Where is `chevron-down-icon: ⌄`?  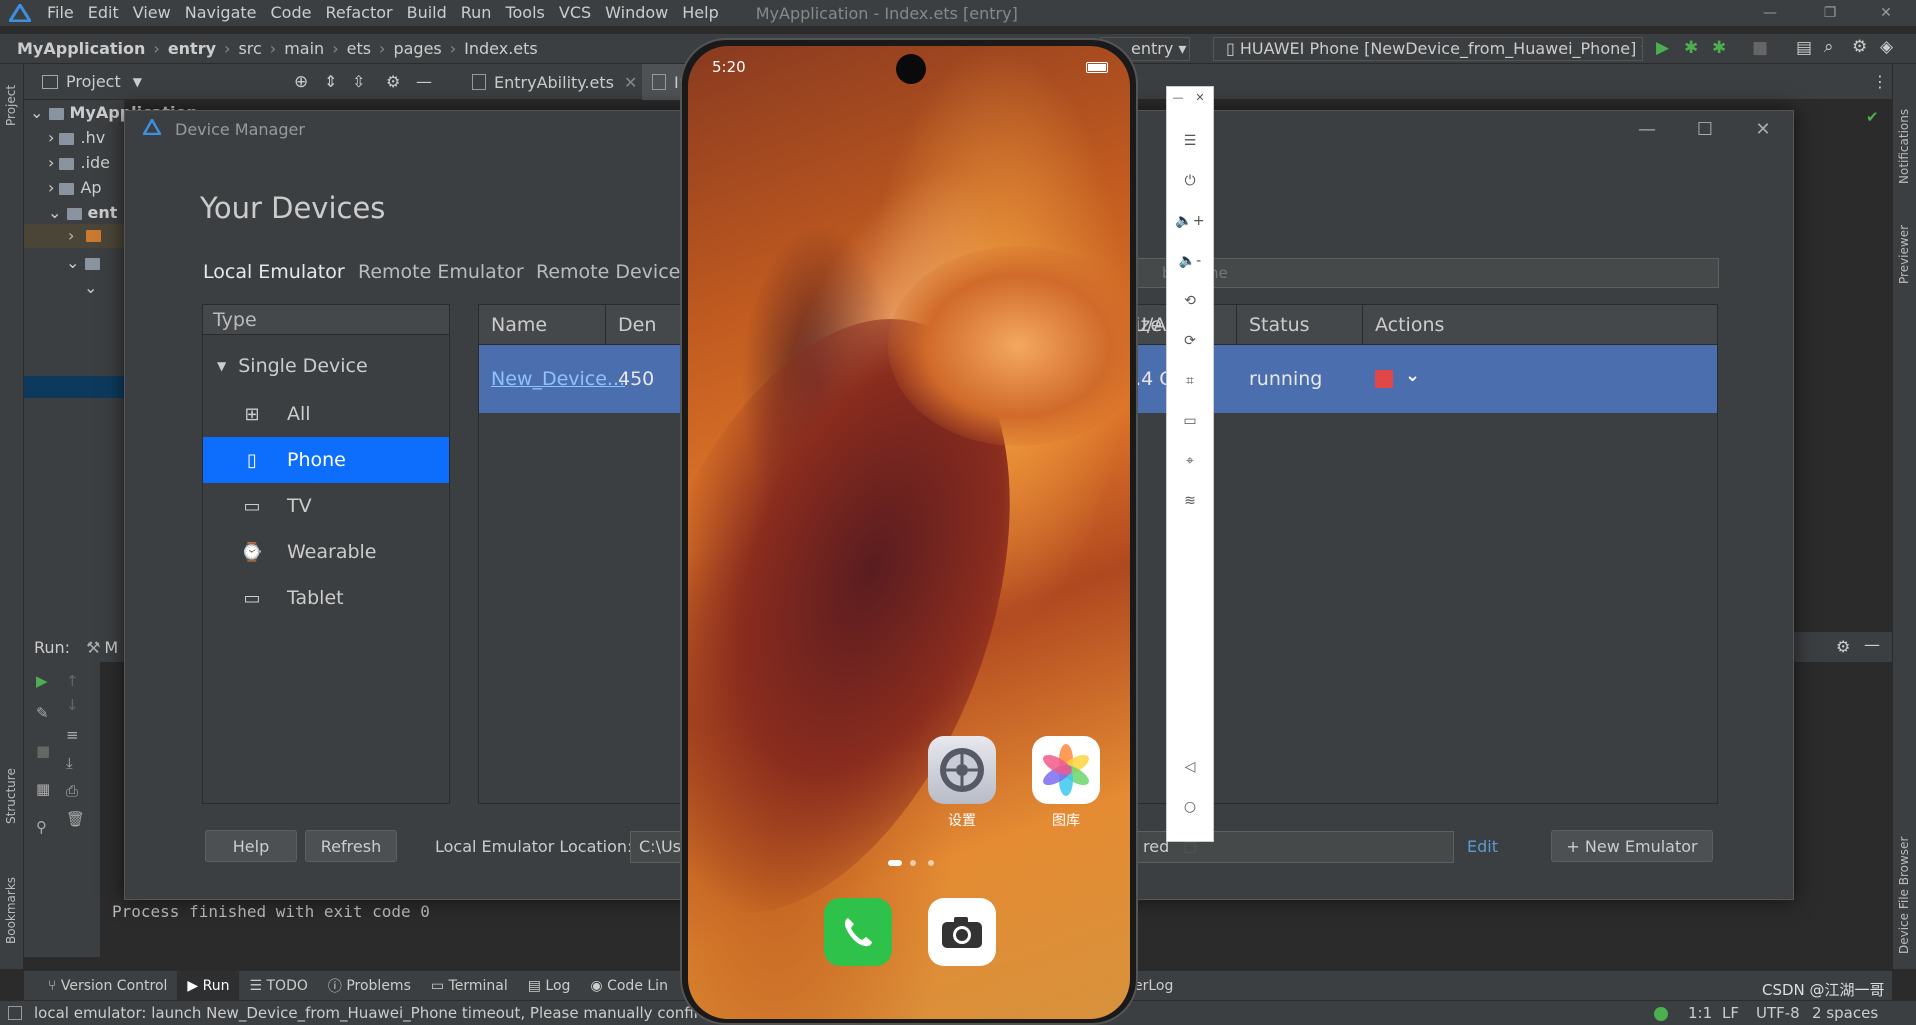
chevron-down-icon: ⌄ is located at coordinates (1412, 375).